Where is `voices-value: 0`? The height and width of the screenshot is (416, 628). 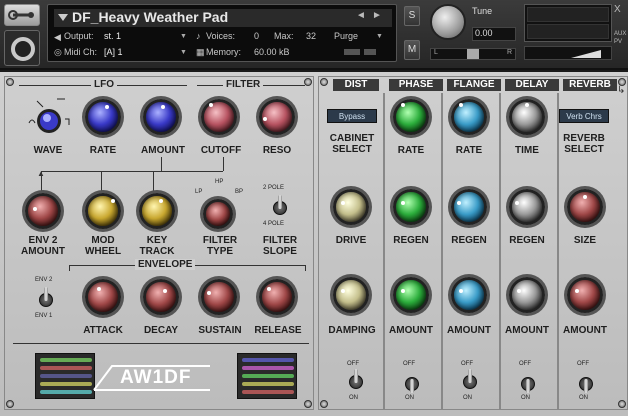
voices-value: 0 is located at coordinates (257, 36).